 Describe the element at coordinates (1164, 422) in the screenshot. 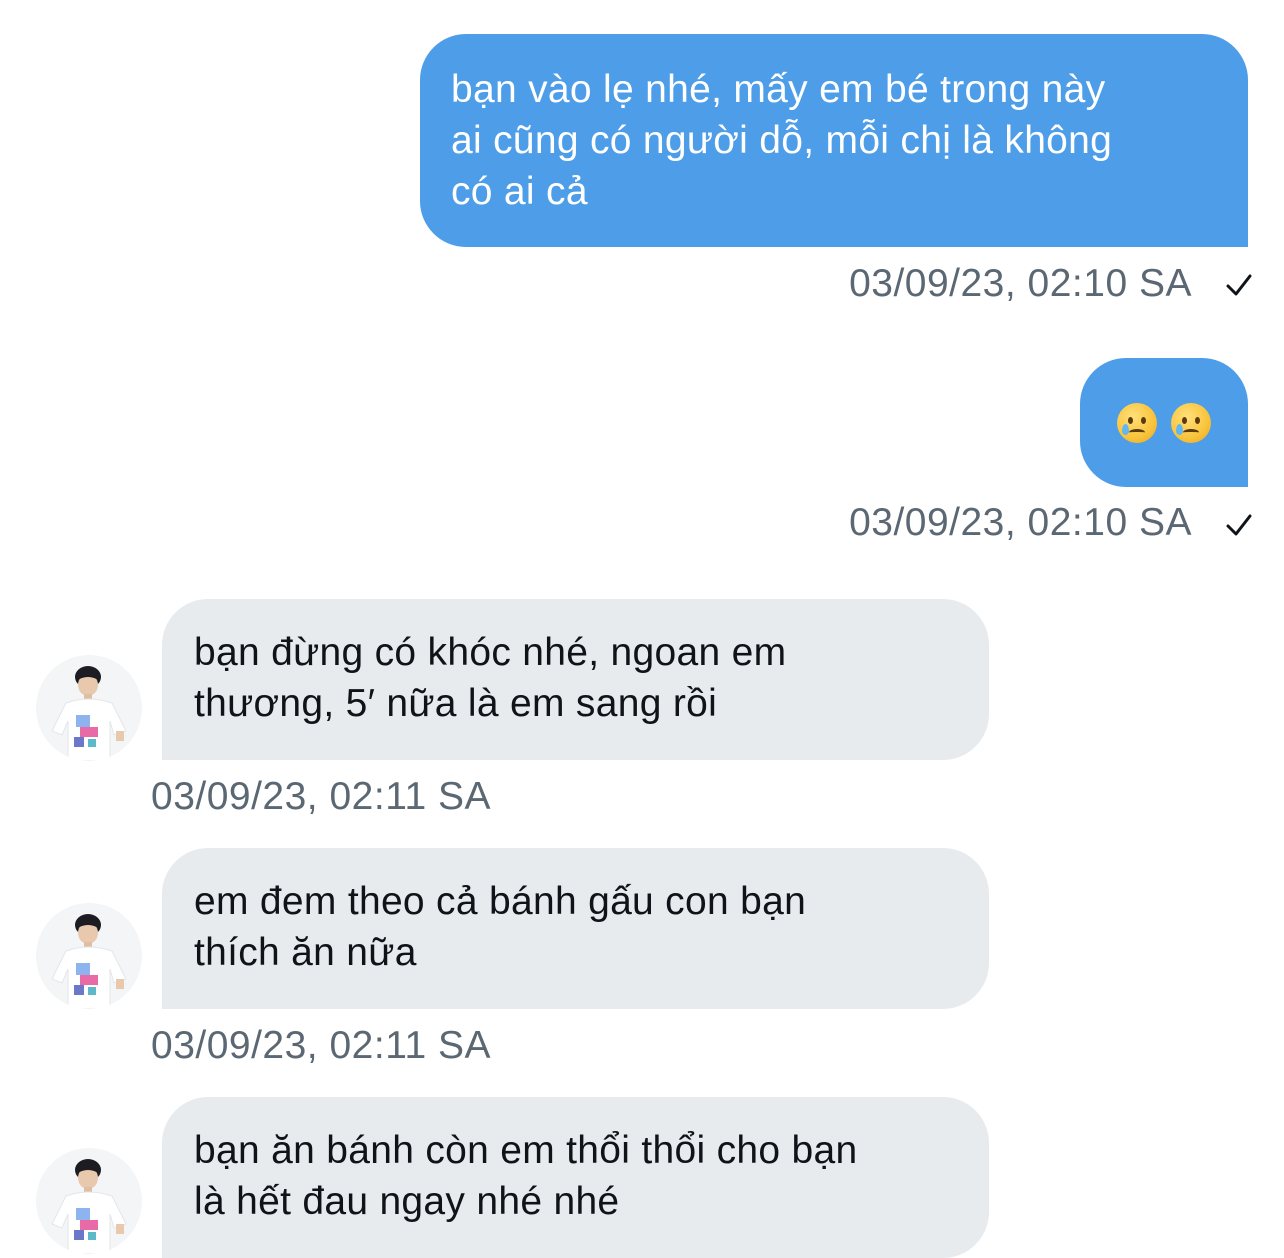

I see `message-bubble-outgoing-emoji` at that location.